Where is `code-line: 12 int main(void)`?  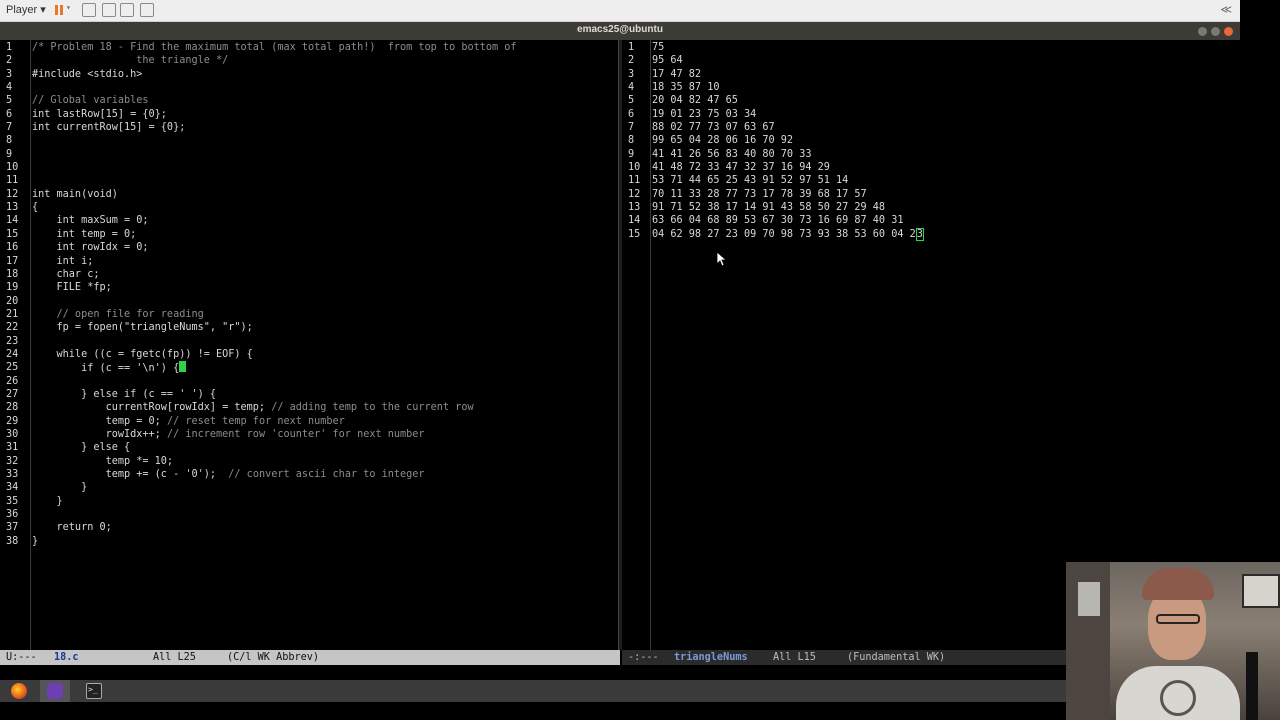 code-line: 12 int main(void) is located at coordinates (59, 194).